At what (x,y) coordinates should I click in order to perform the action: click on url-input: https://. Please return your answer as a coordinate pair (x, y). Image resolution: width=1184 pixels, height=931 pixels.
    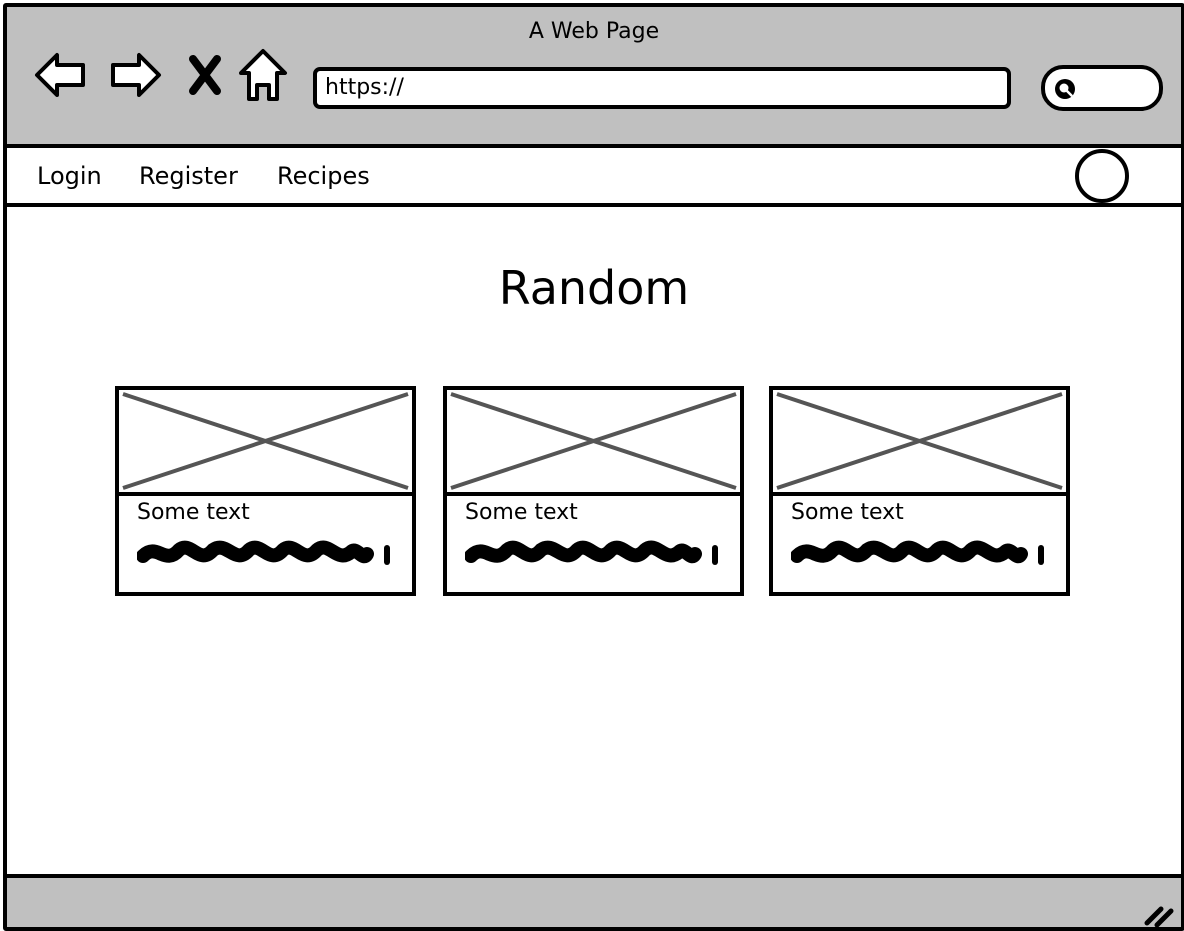
    Looking at the image, I should click on (662, 88).